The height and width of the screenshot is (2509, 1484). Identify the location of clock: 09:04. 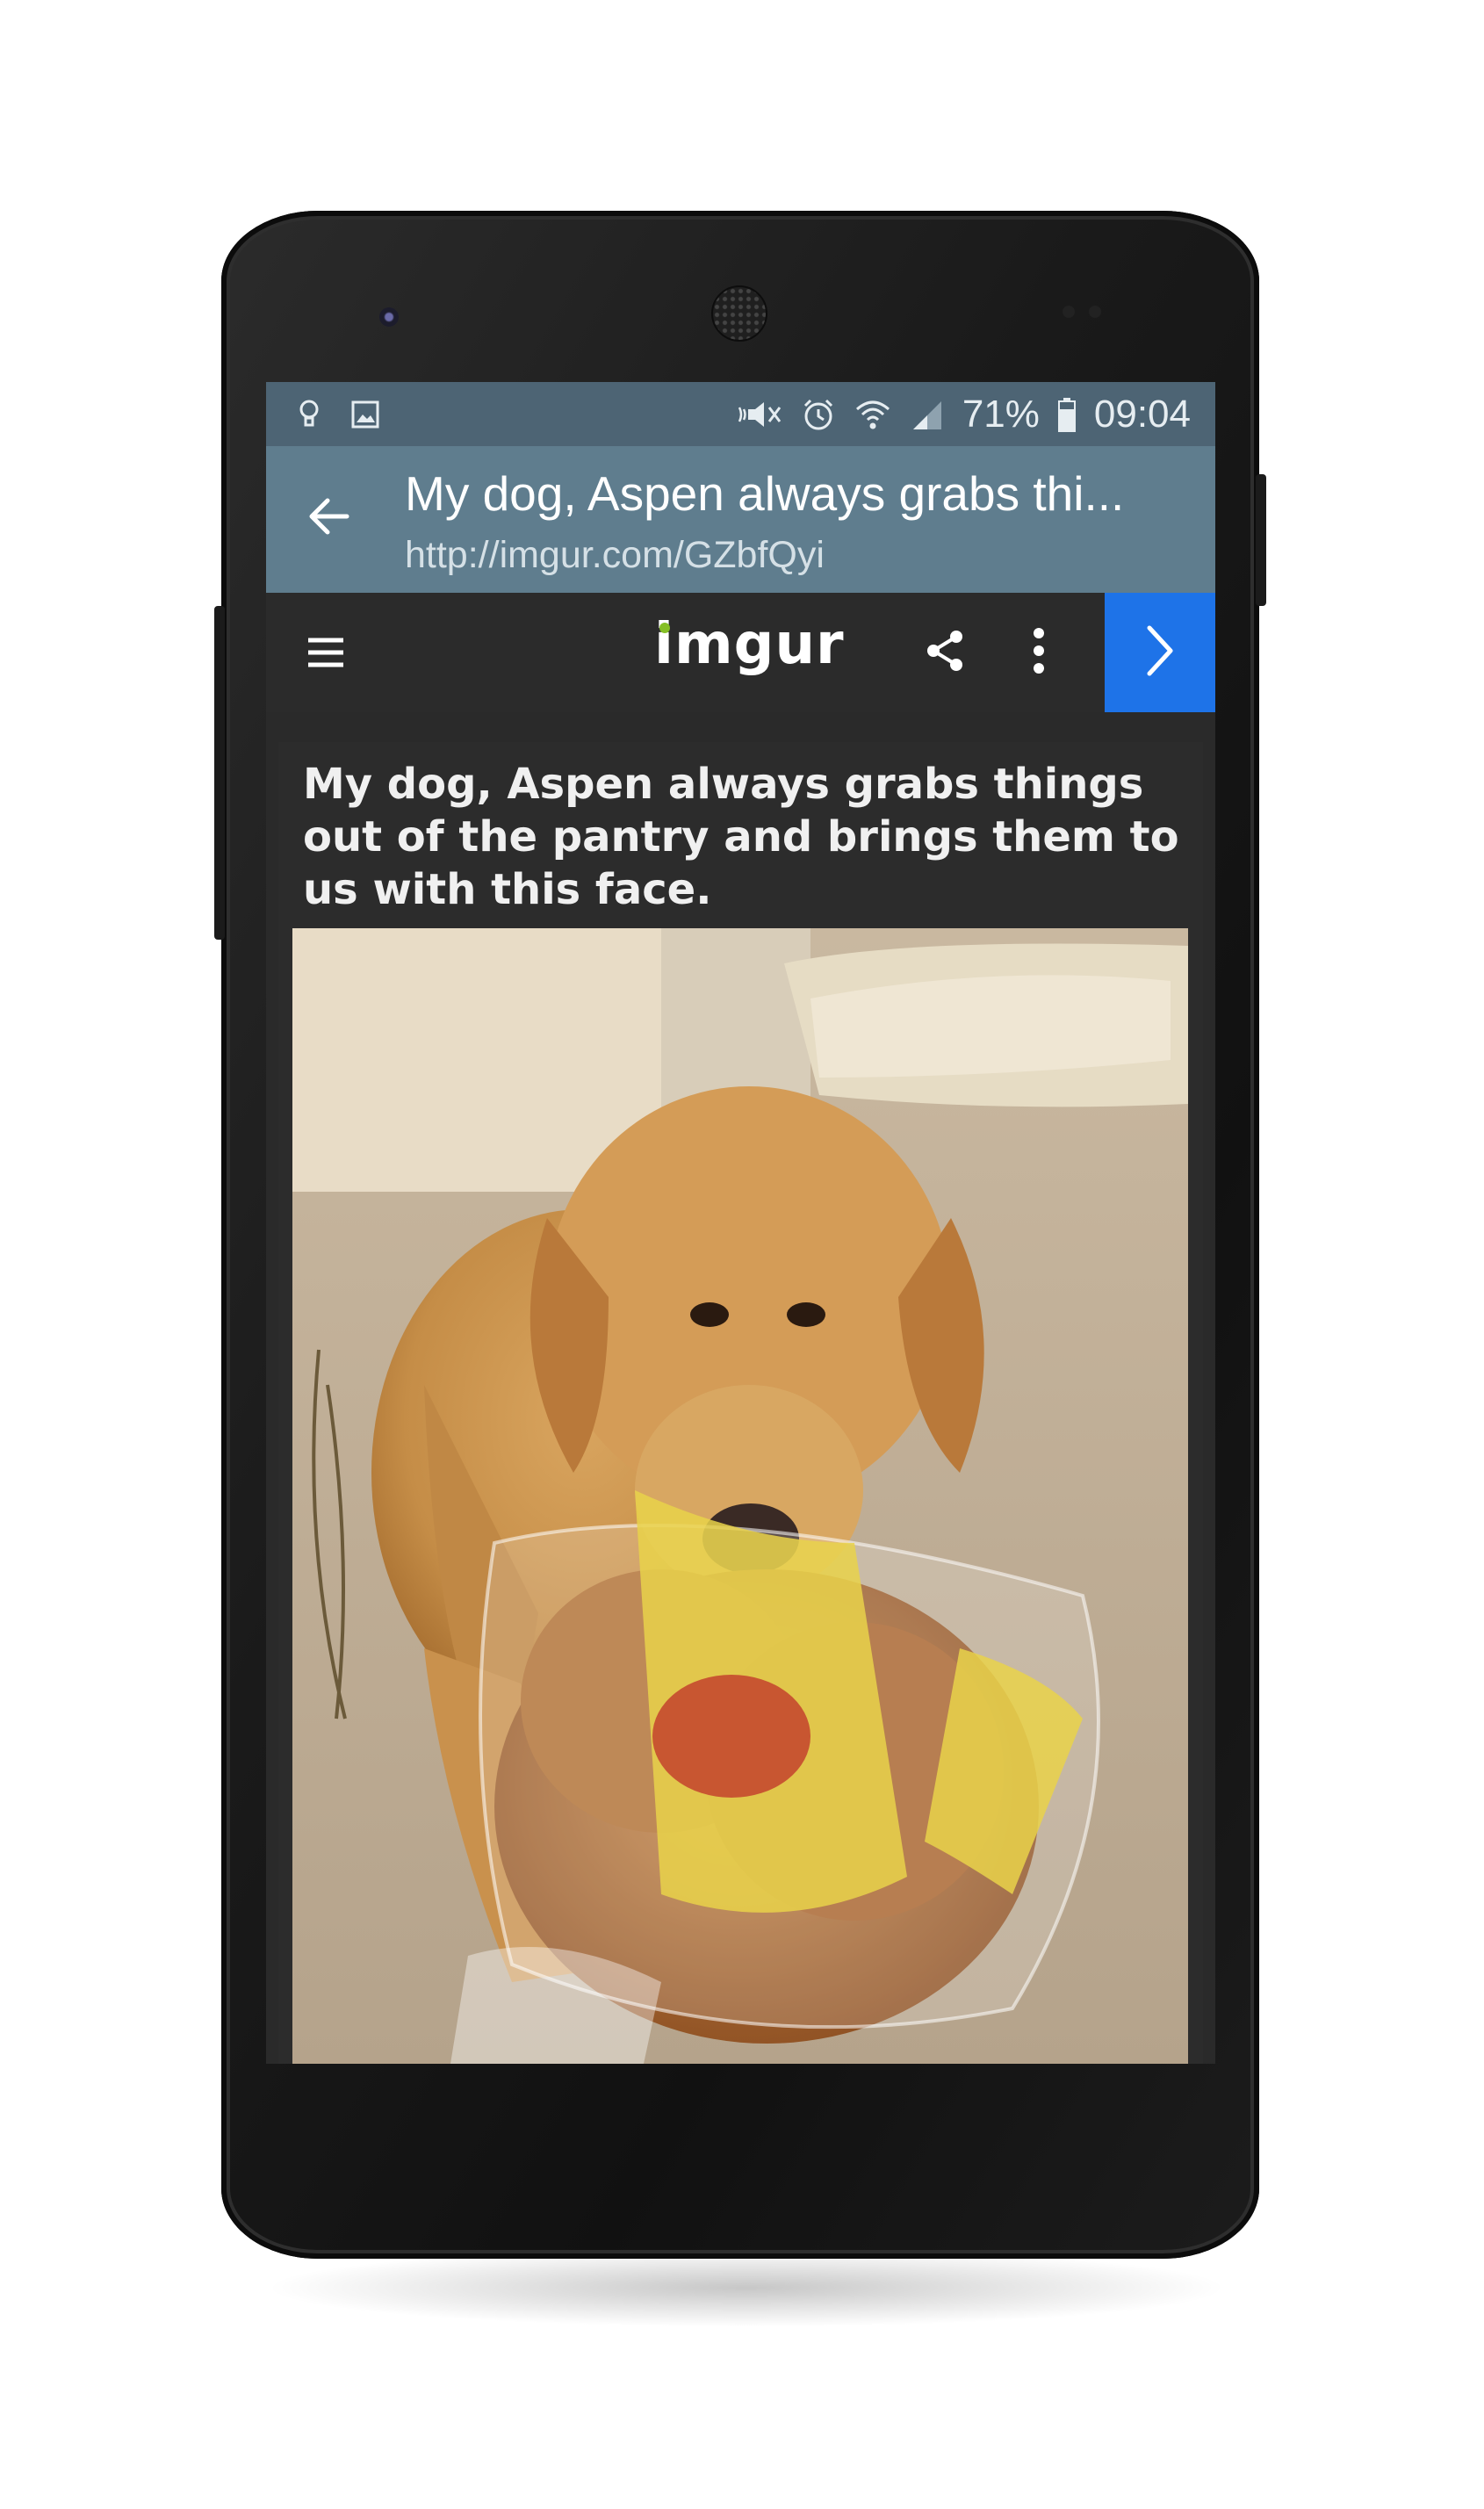
(1142, 414).